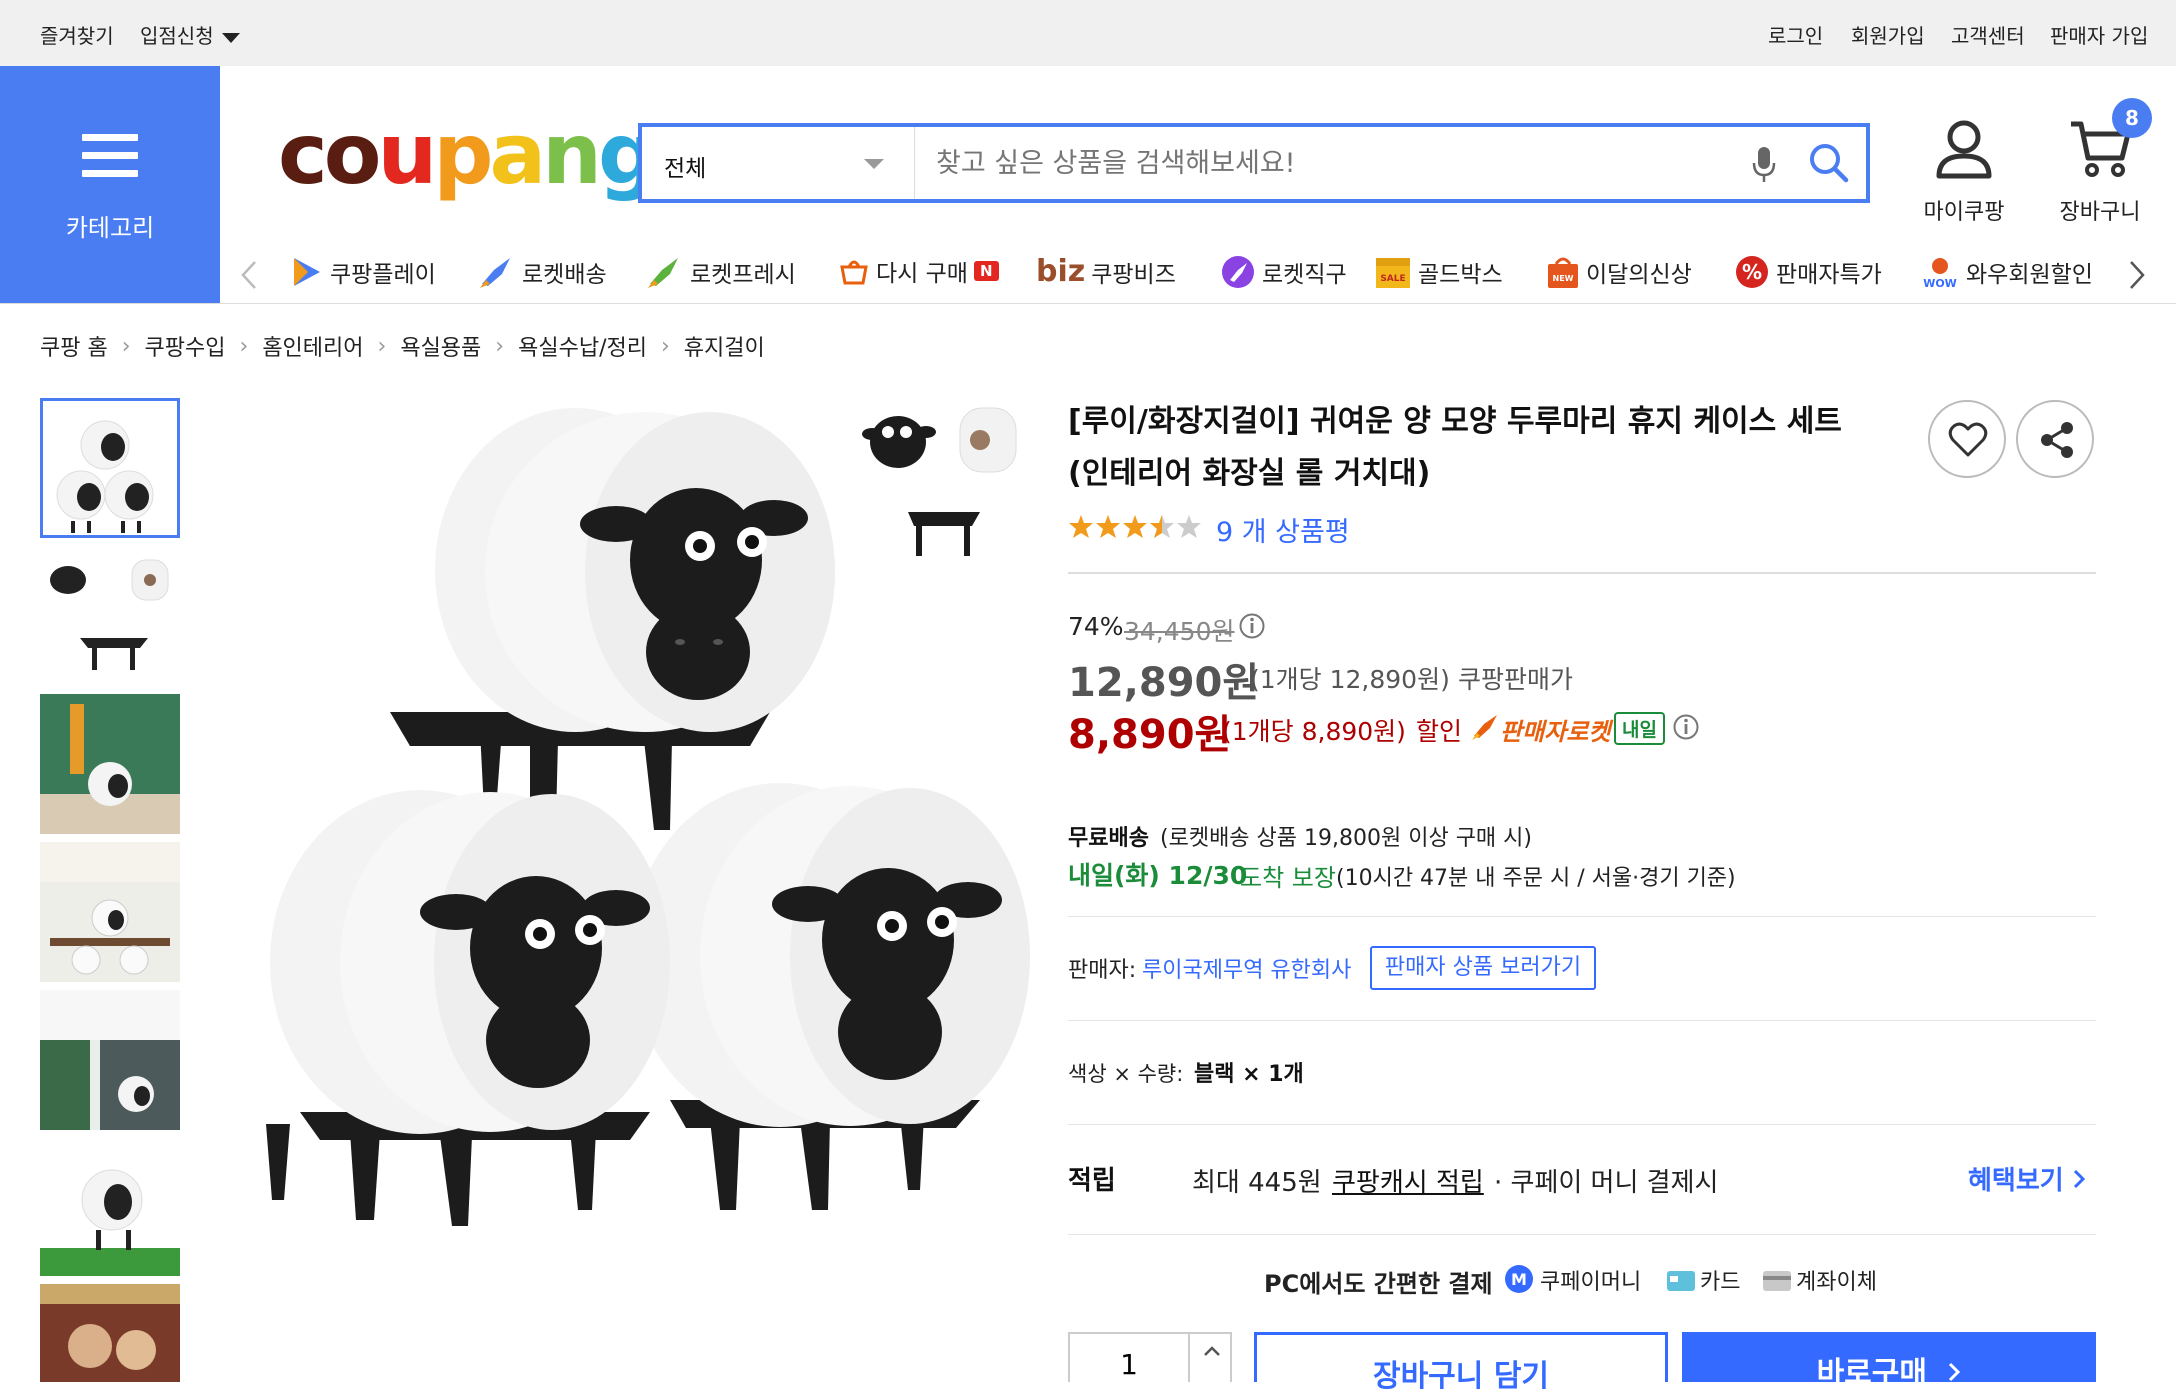 The image size is (2176, 1395). Describe the element at coordinates (2010, 272) in the screenshot. I see `nav-item-wow: WOW 와우회원할인` at that location.